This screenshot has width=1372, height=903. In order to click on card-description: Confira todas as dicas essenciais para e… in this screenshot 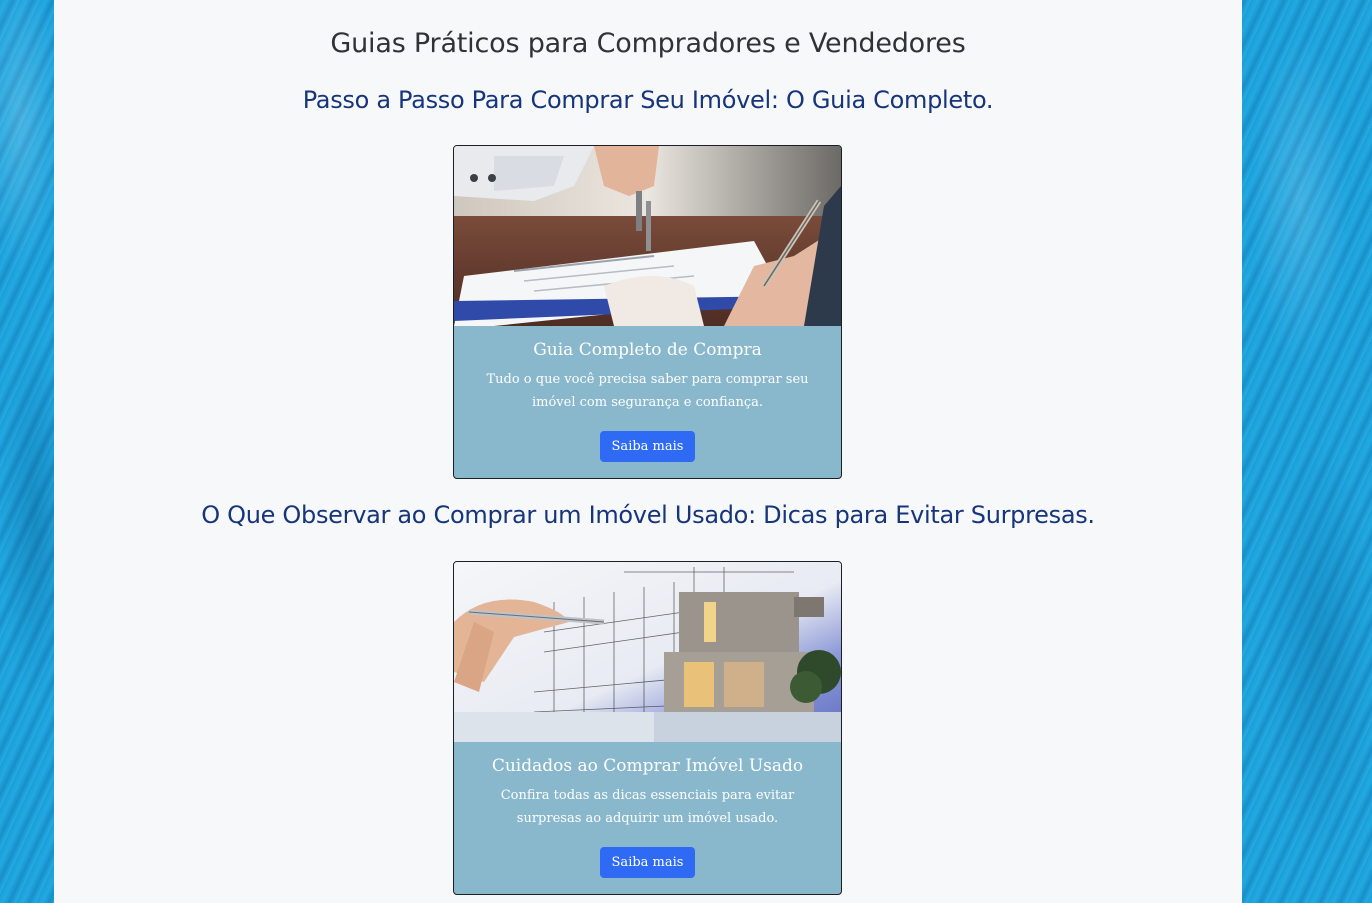, I will do `click(647, 807)`.